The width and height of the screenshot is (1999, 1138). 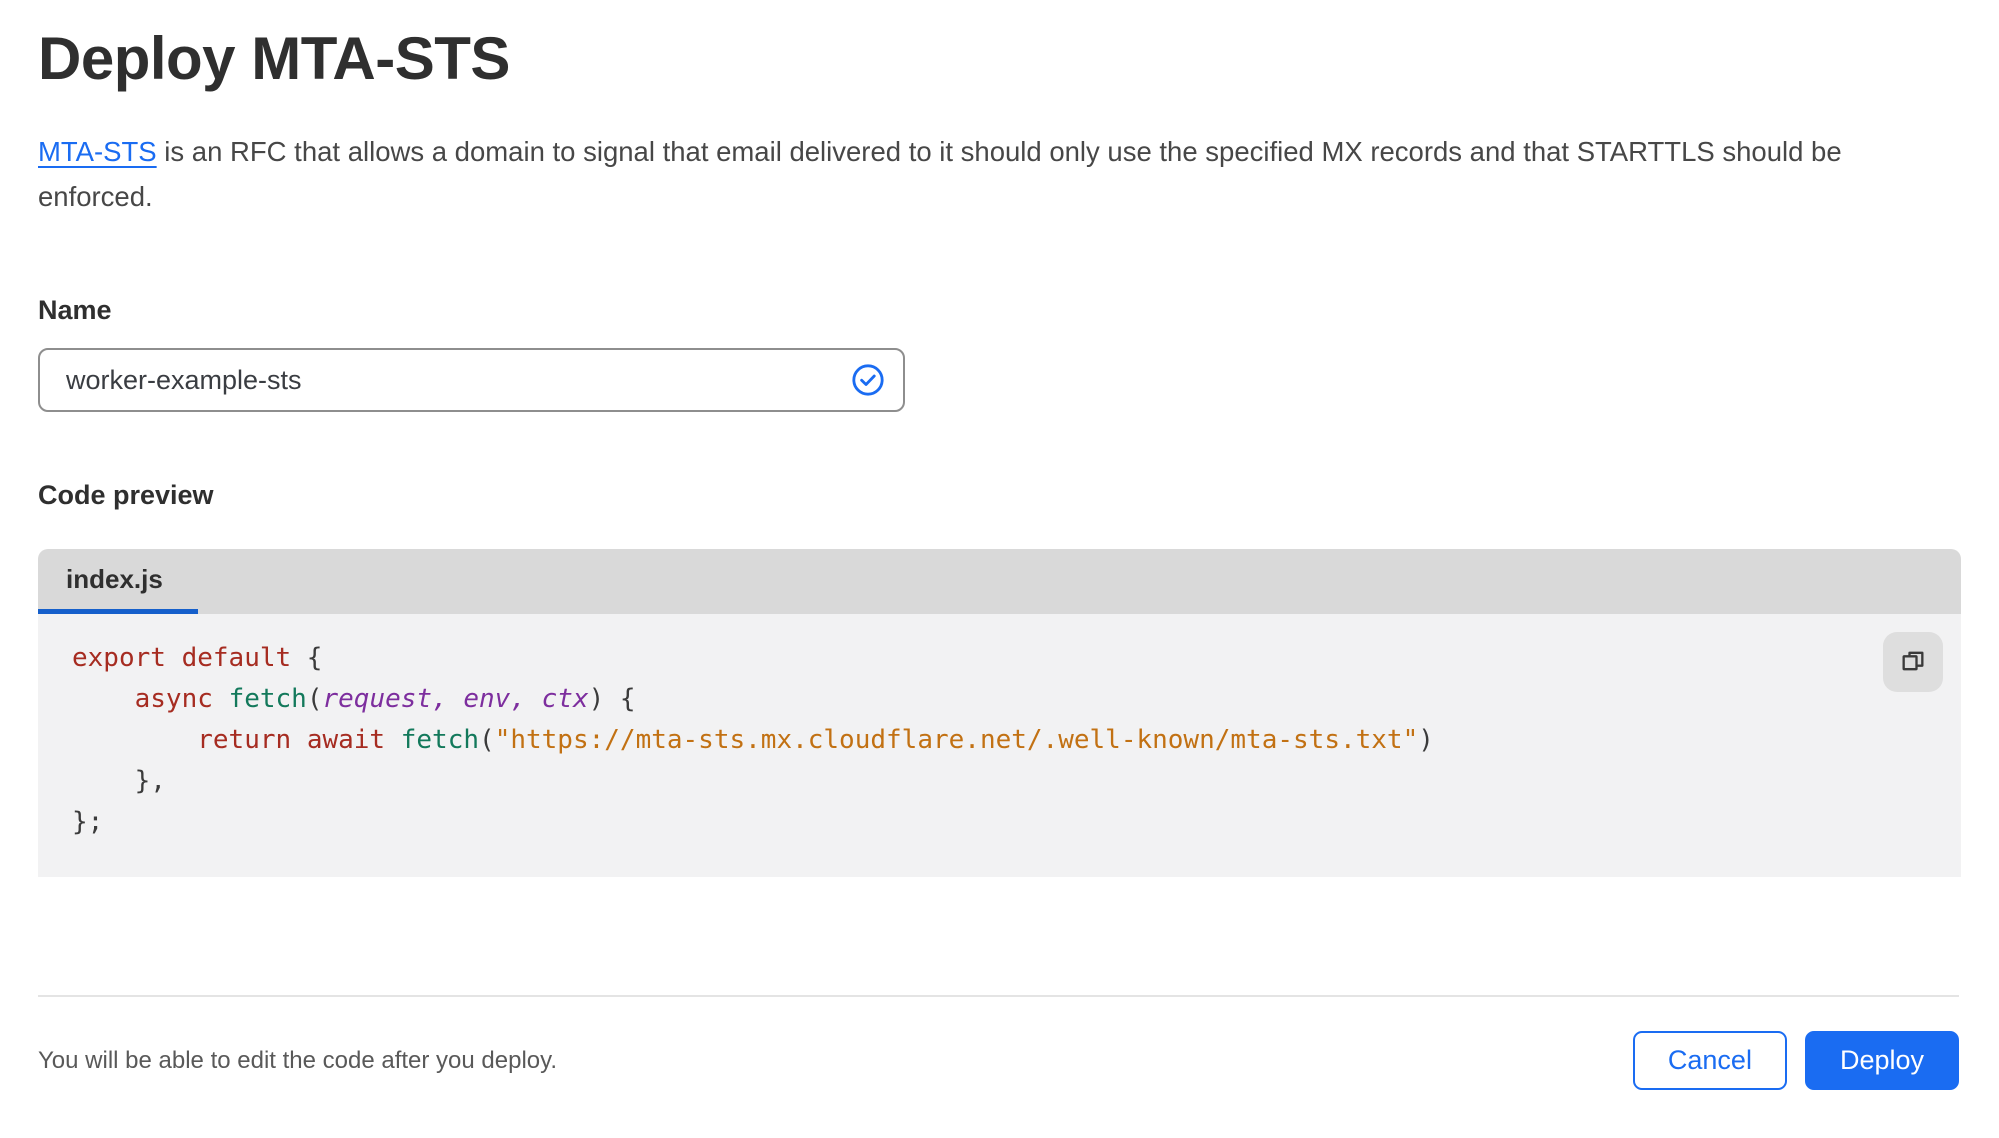 I want to click on deploy-button: Deploy, so click(x=1881, y=1060).